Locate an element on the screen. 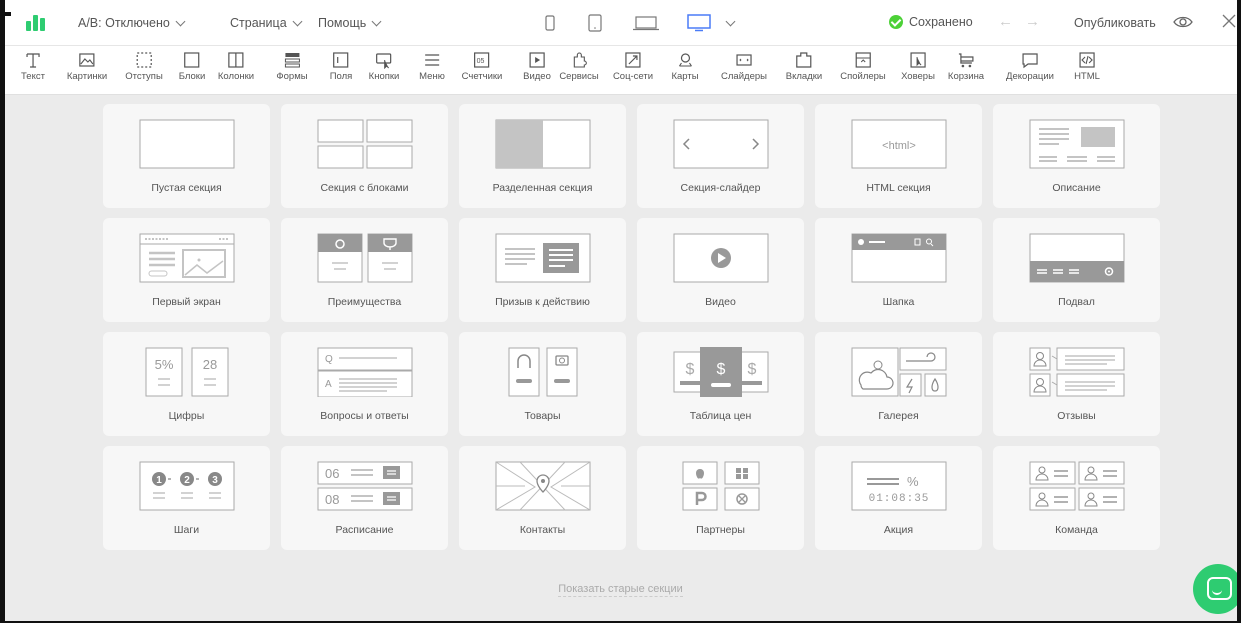 The height and width of the screenshot is (623, 1241). logo-icon is located at coordinates (37, 22).